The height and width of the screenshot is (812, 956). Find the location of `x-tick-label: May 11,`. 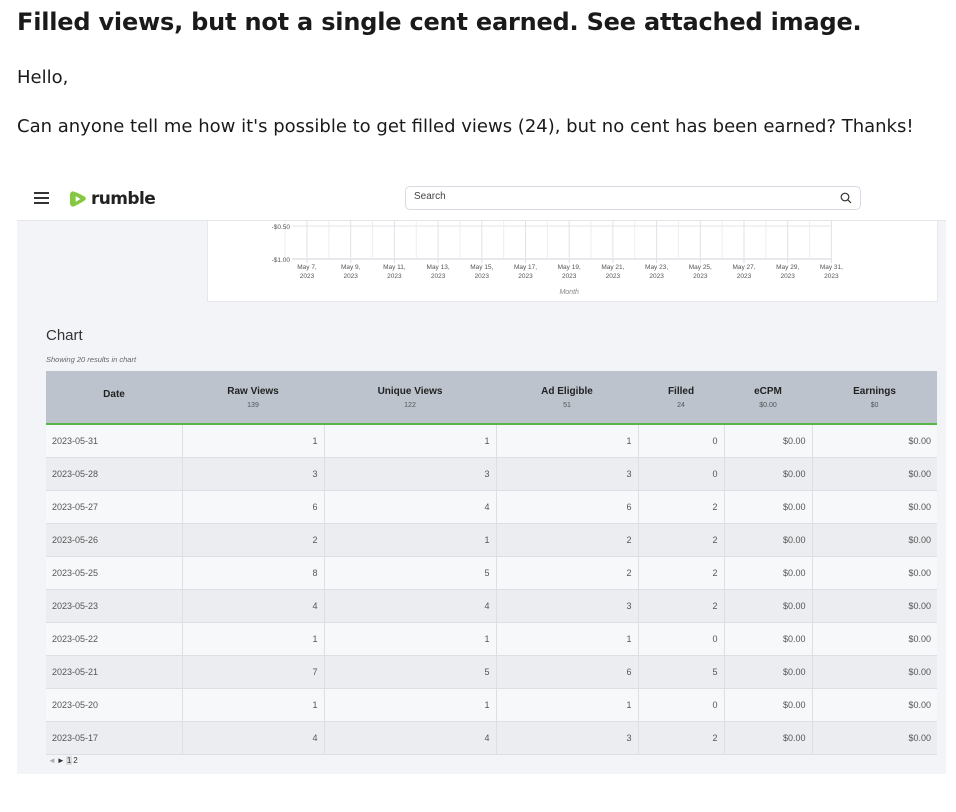

x-tick-label: May 11, is located at coordinates (394, 267).